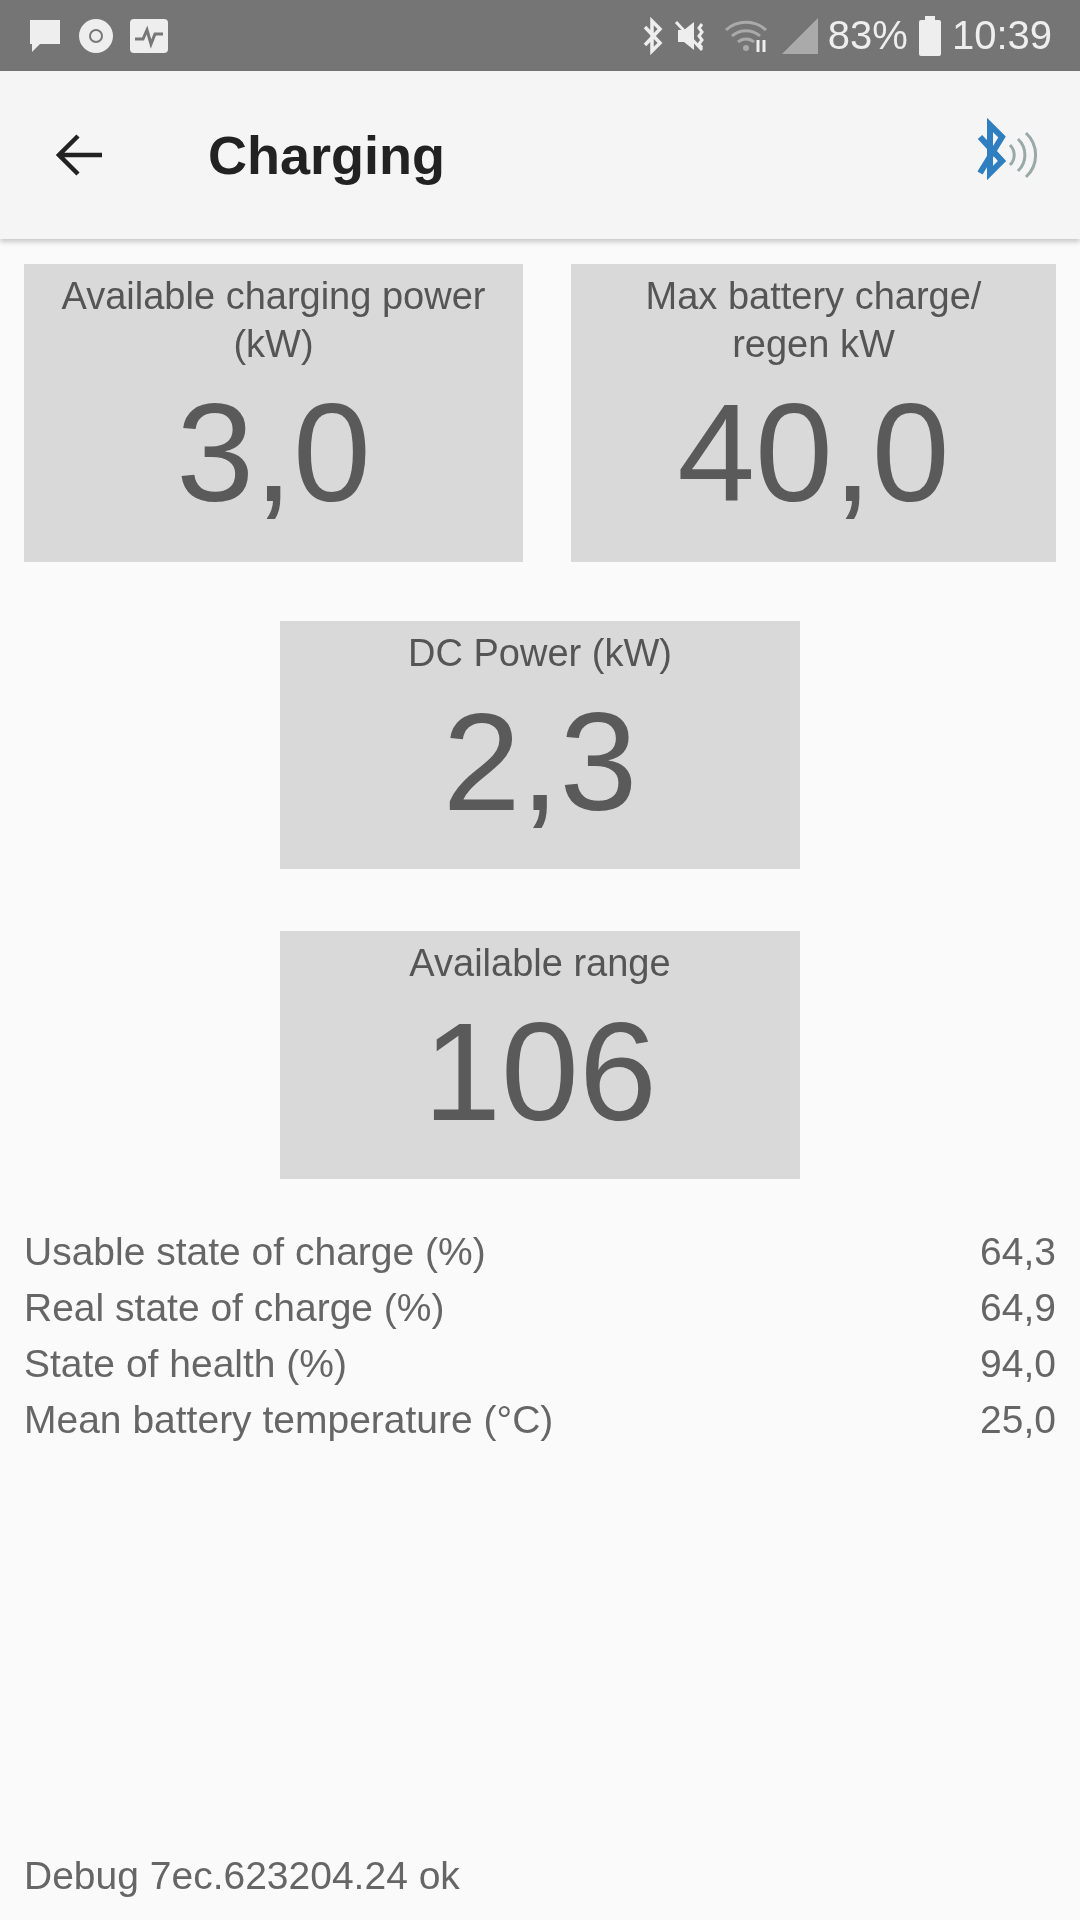 The image size is (1080, 1920). Describe the element at coordinates (540, 653) in the screenshot. I see `tile-label: DC Power (kW)` at that location.